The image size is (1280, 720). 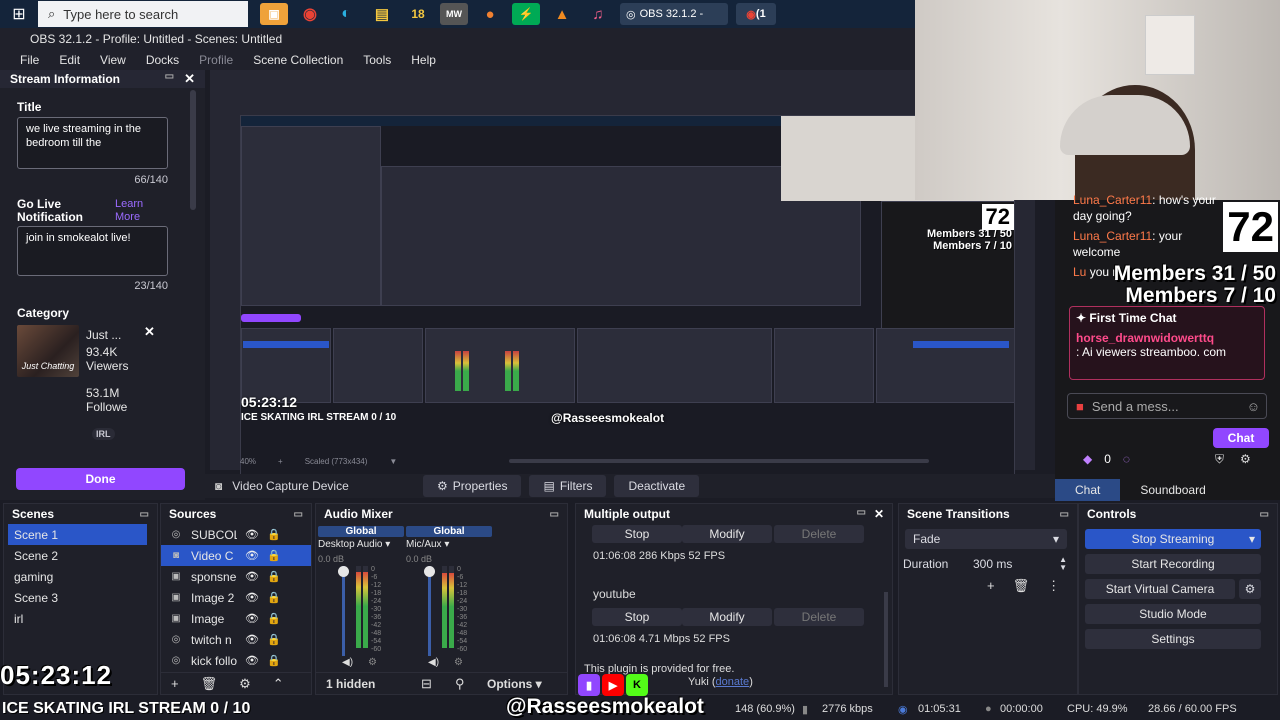 I want to click on speaker-icon: ◀), so click(x=433, y=662).